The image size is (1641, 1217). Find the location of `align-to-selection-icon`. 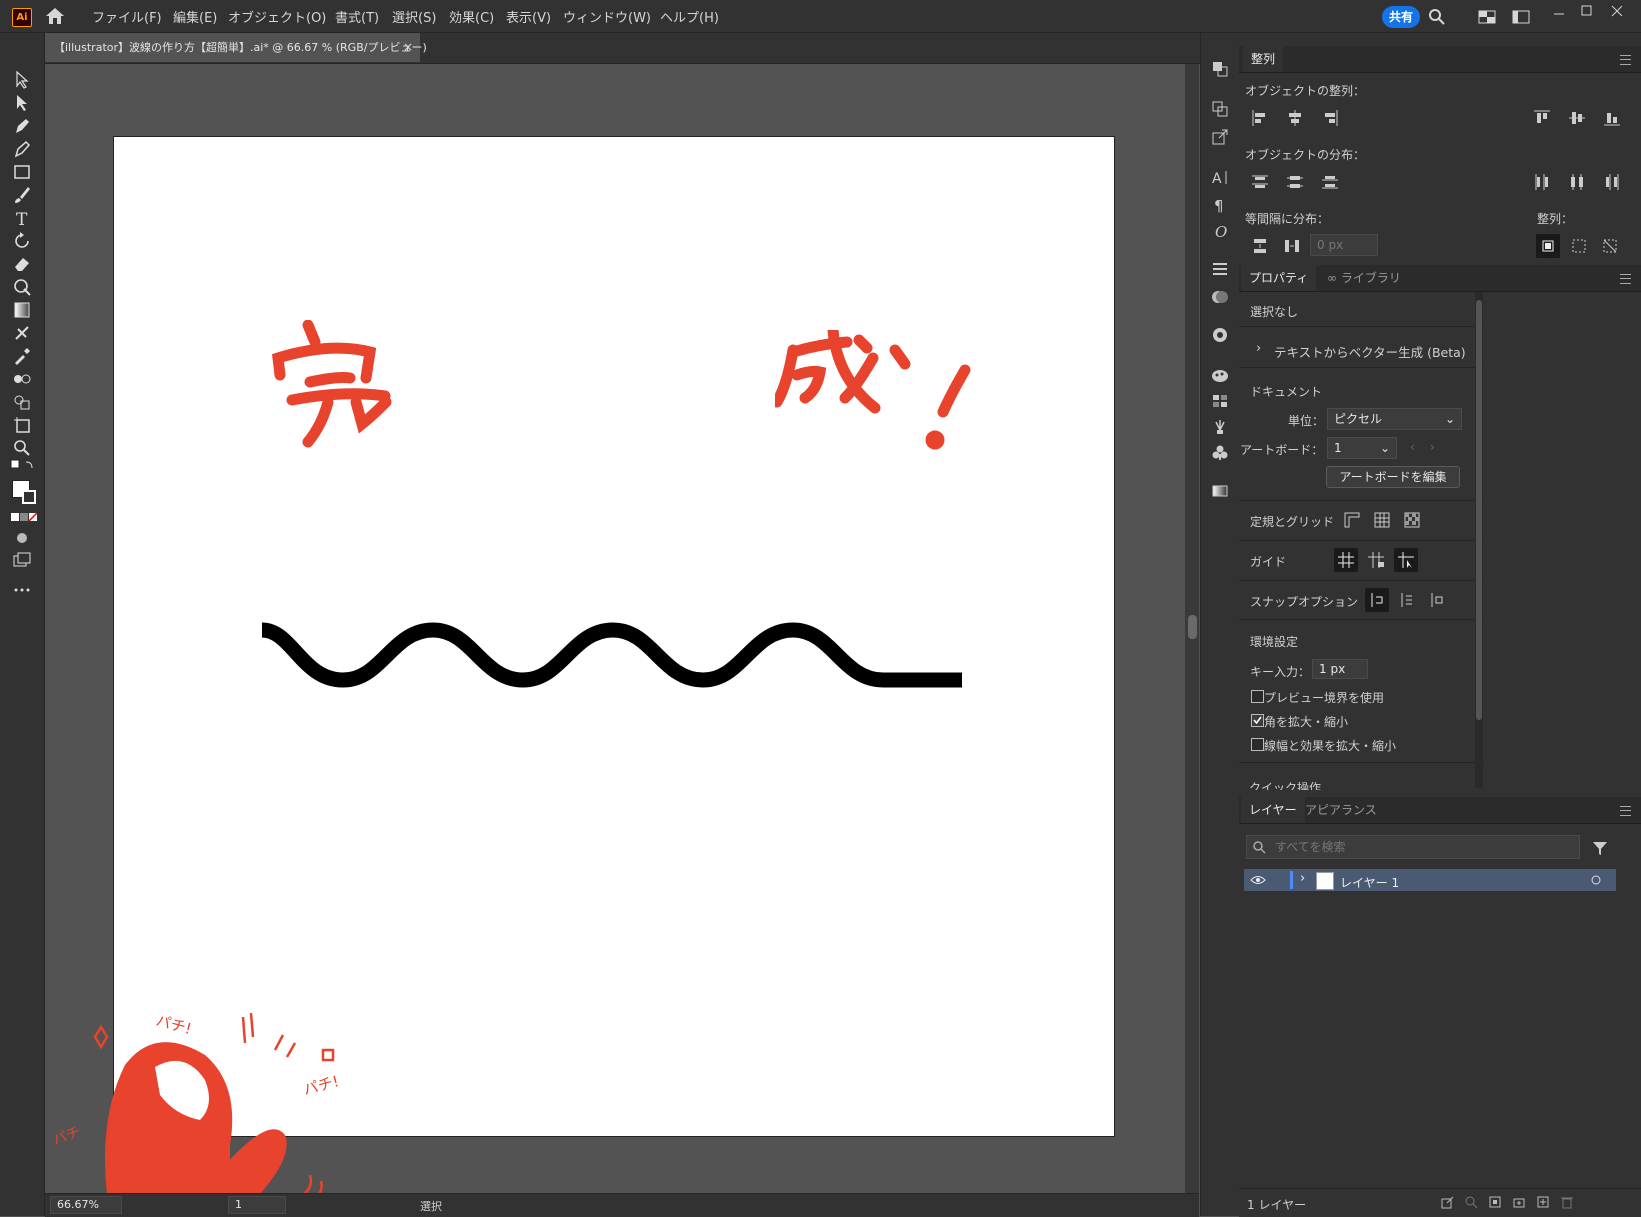

align-to-selection-icon is located at coordinates (1579, 246).